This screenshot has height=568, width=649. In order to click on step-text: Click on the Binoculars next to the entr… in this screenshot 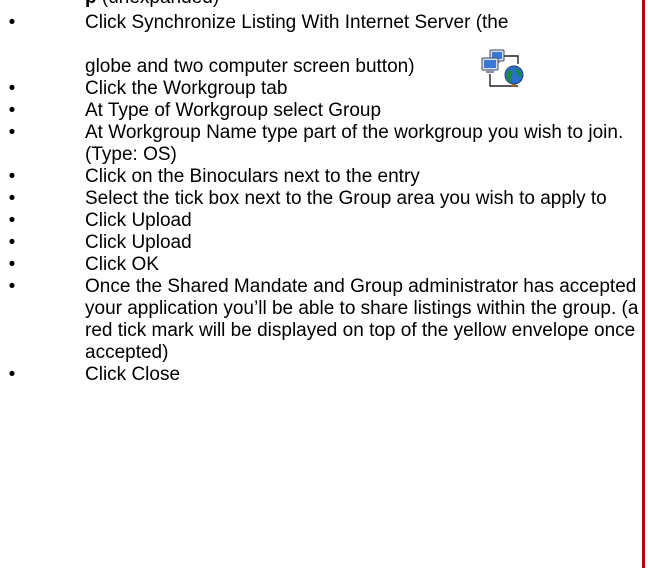, I will do `click(252, 176)`.